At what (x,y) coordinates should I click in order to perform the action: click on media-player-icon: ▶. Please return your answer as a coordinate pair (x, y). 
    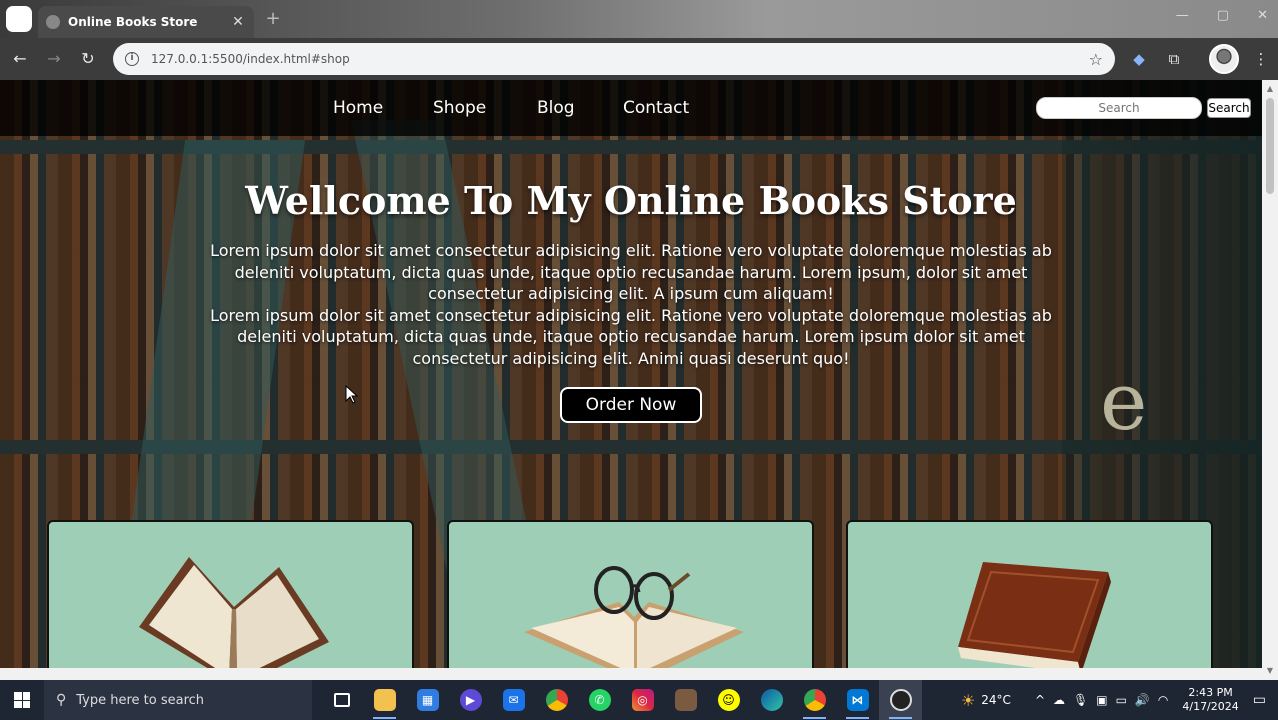
    Looking at the image, I should click on (470, 700).